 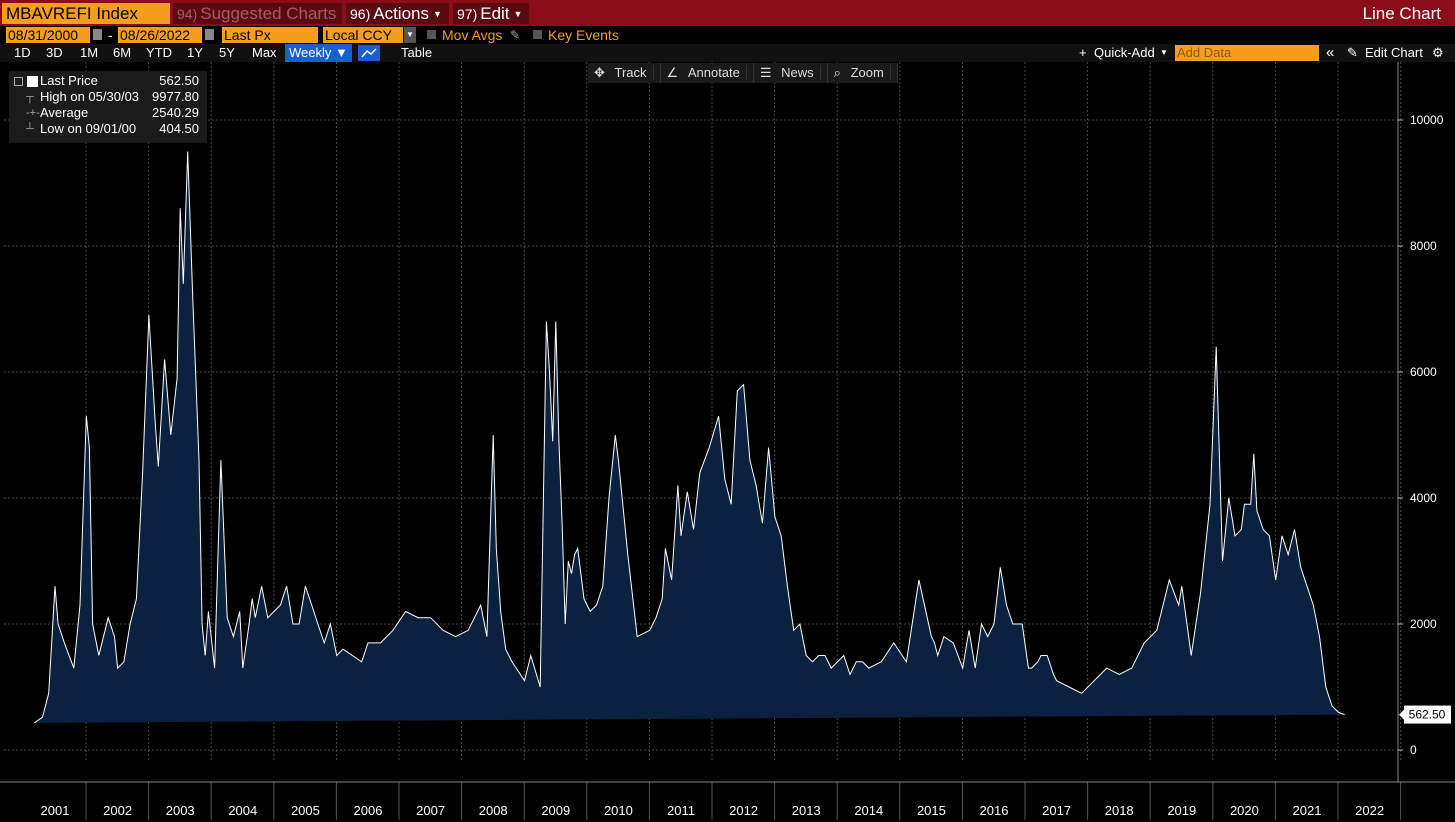 I want to click on end-date-field: 08/26/2022, so click(x=160, y=35).